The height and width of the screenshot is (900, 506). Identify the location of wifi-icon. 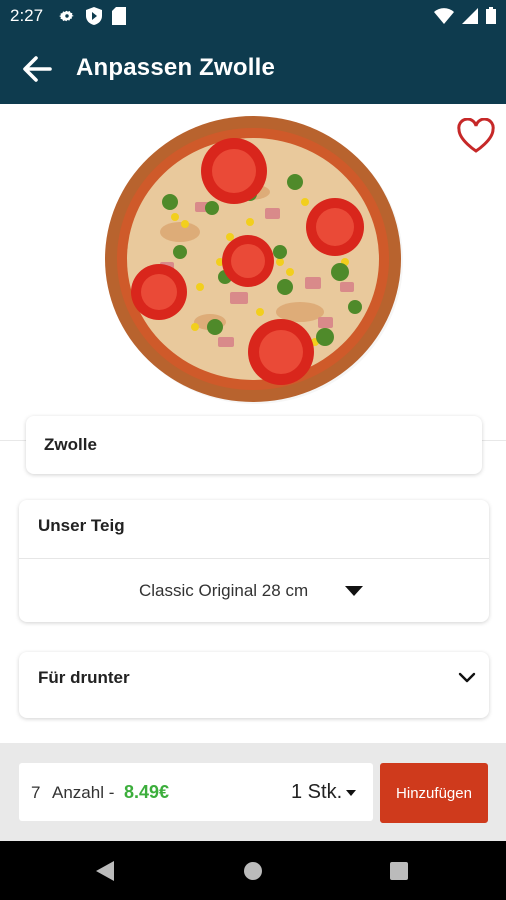
(444, 15).